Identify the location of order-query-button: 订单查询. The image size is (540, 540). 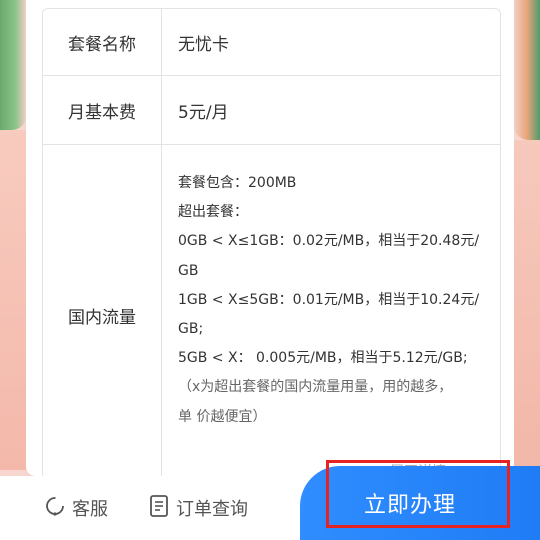
(199, 508).